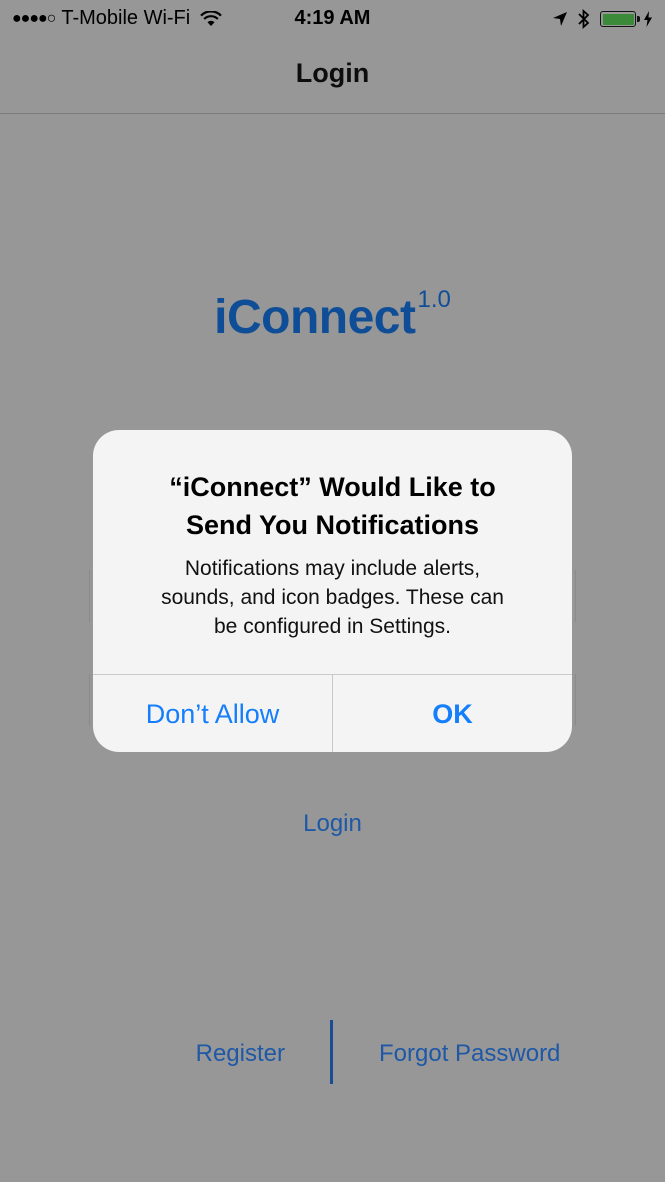 The image size is (665, 1182). I want to click on bottom-links: Register Forgot Password, so click(332, 1053).